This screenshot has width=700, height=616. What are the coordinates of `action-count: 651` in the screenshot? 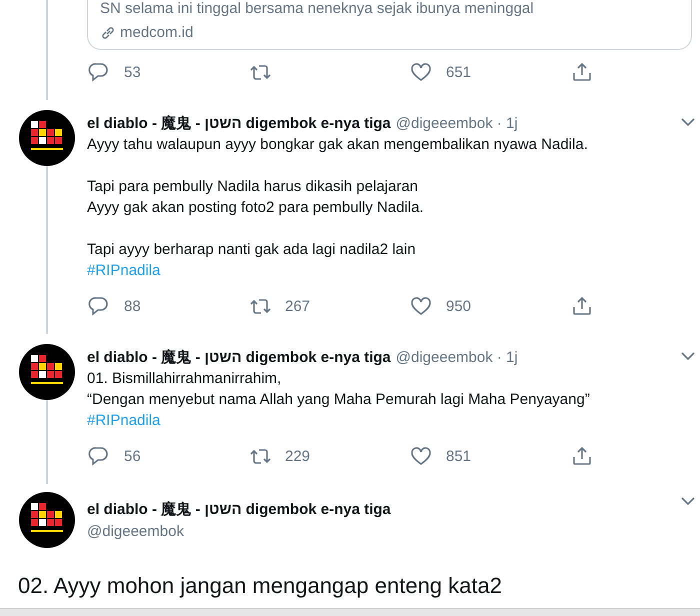 It's located at (459, 72).